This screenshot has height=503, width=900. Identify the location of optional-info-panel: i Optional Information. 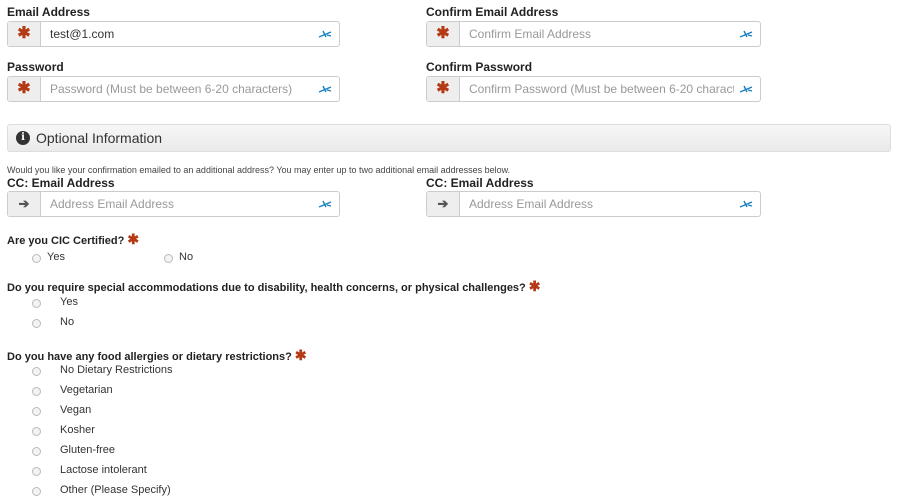
(449, 138).